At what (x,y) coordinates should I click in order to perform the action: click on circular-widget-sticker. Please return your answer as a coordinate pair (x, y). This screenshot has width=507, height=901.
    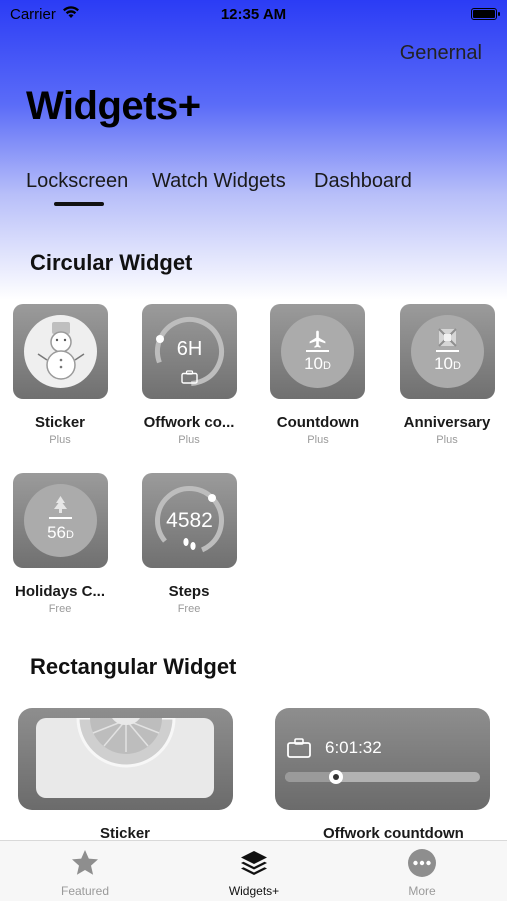
    Looking at the image, I should click on (60, 351).